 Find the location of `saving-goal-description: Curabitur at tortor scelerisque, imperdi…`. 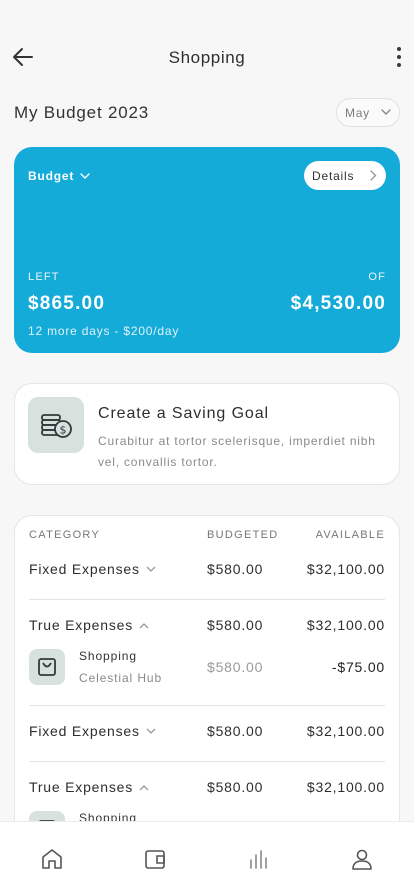

saving-goal-description: Curabitur at tortor scelerisque, imperdi… is located at coordinates (237, 451).